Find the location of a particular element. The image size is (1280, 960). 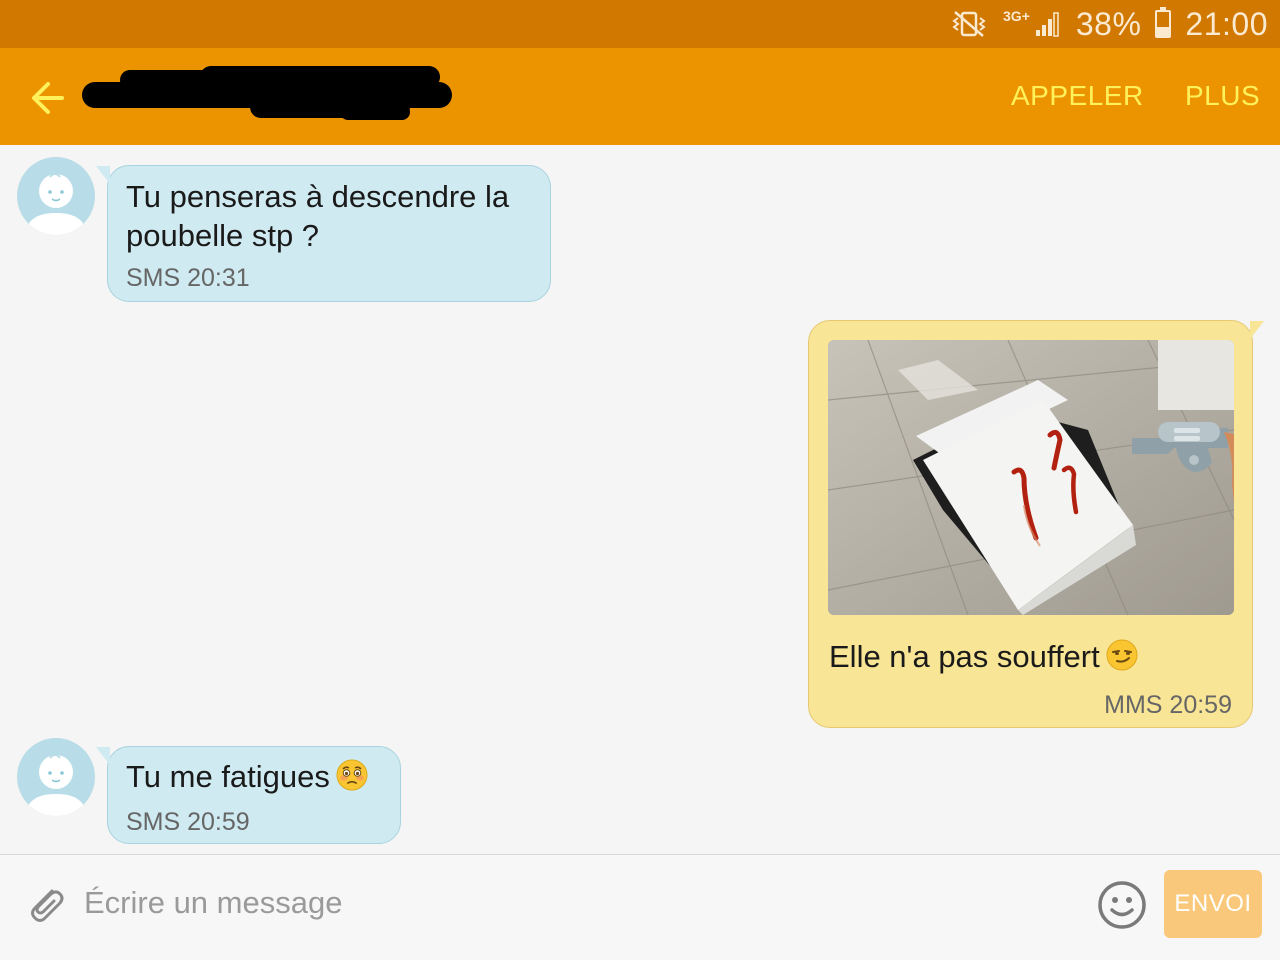

battery-fill is located at coordinates (1163, 31).